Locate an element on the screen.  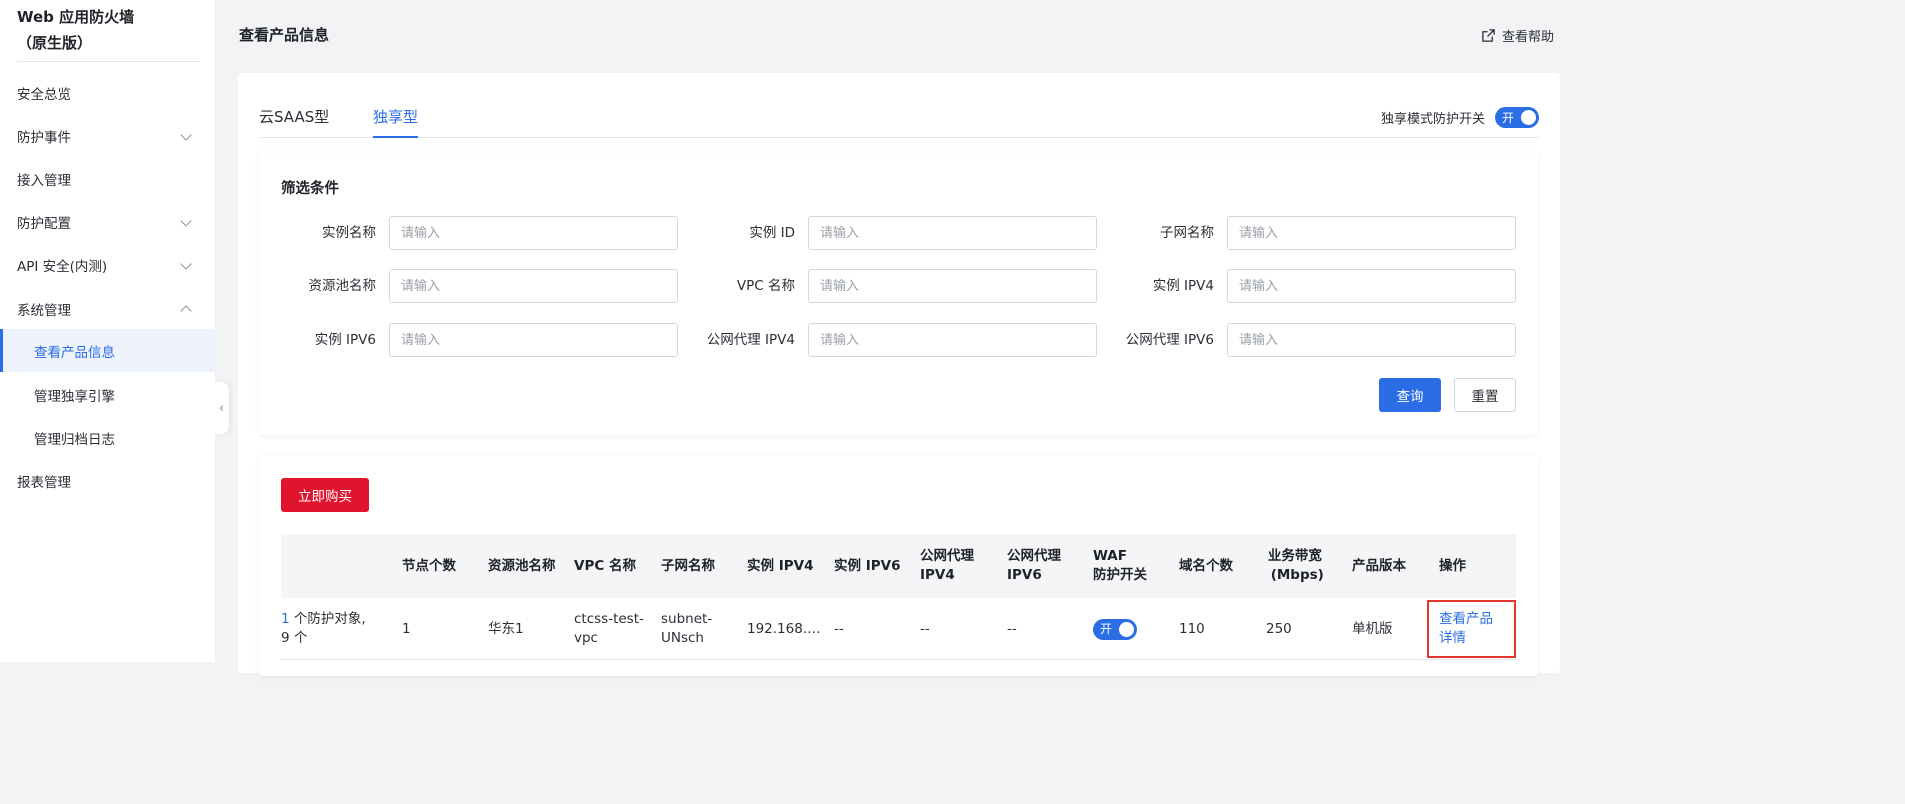
product-title: Web 应用防火墙 （原生版） is located at coordinates (108, 33).